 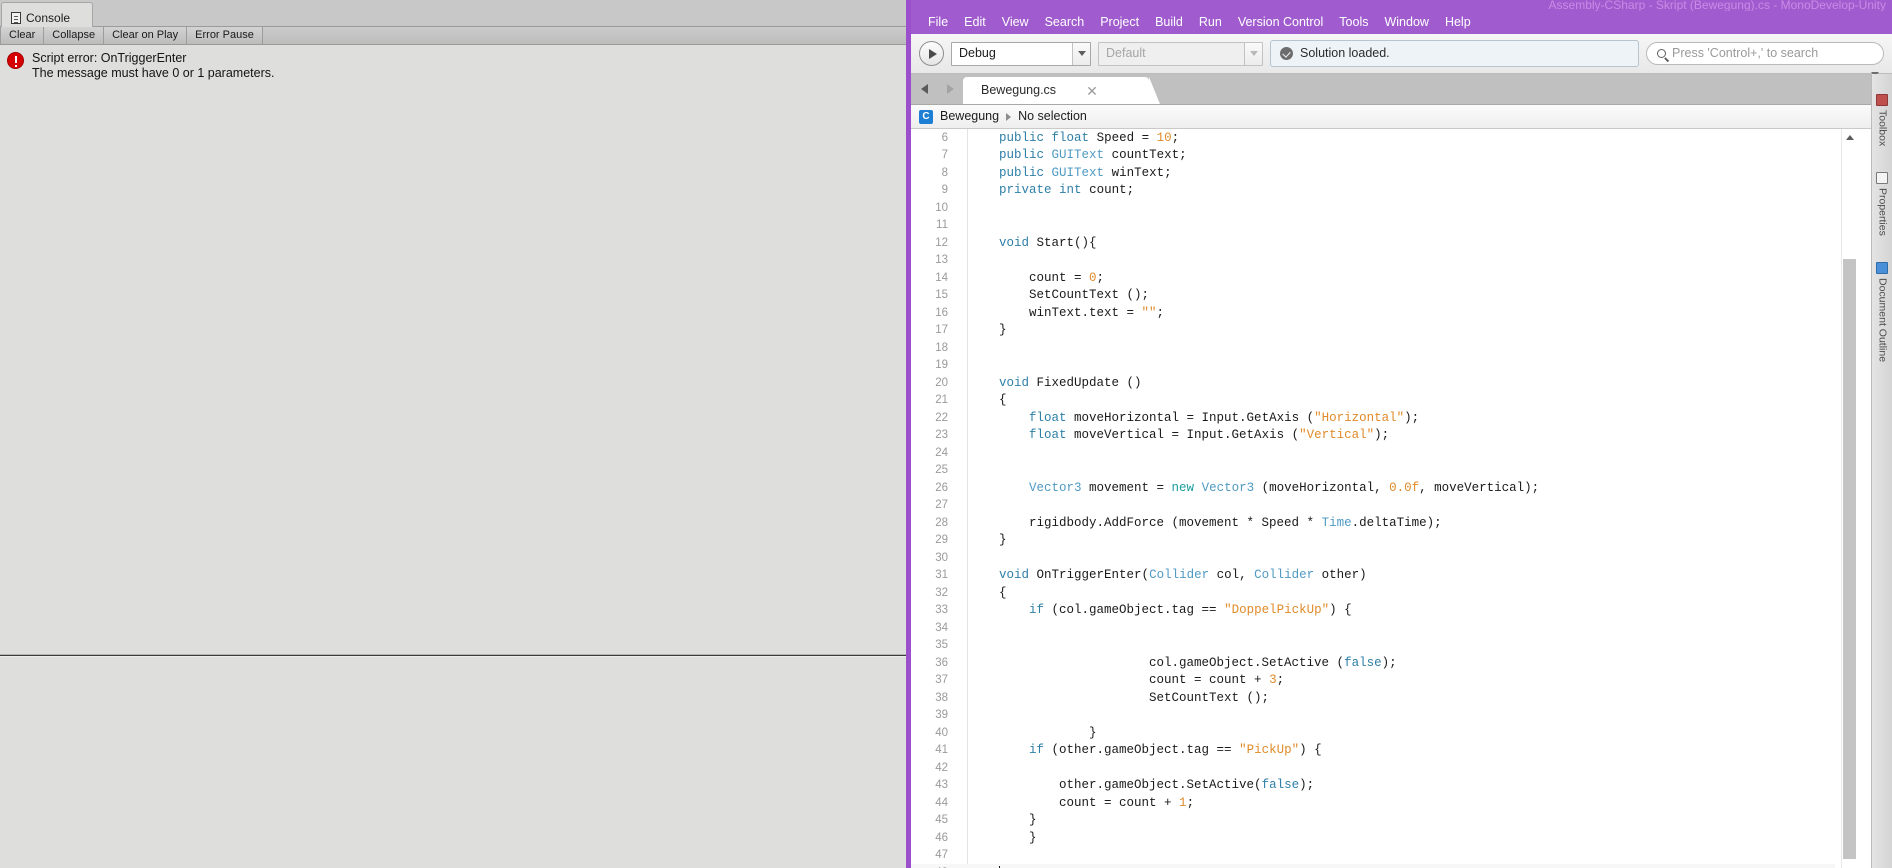 What do you see at coordinates (1119, 22) in the screenshot?
I see `menu-project: Project` at bounding box center [1119, 22].